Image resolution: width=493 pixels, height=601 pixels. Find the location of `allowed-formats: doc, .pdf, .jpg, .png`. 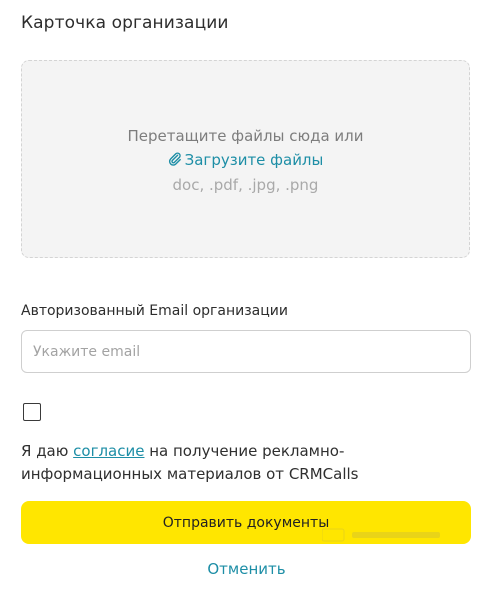

allowed-formats: doc, .pdf, .jpg, .png is located at coordinates (245, 185).